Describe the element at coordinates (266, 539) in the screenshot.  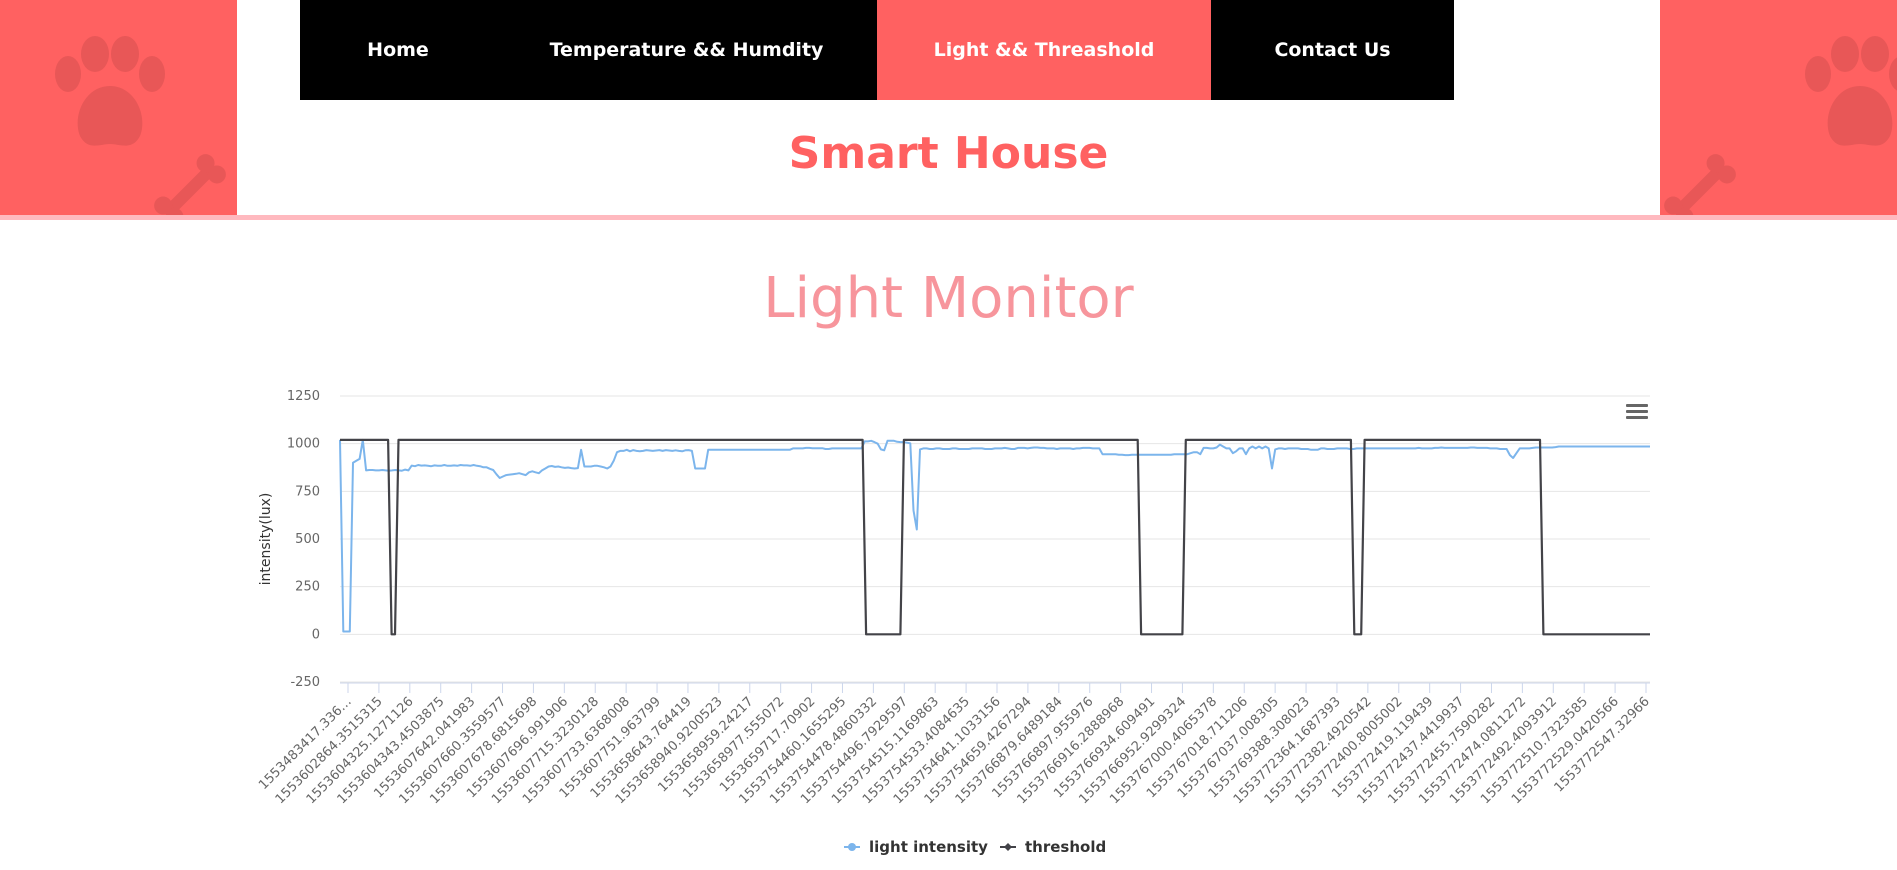
I see `y-axis-title: intensity(lux)` at that location.